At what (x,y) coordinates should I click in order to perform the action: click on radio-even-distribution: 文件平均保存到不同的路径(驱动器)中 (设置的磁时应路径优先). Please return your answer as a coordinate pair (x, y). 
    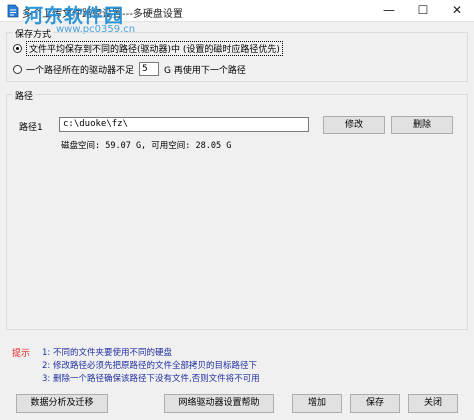
    Looking at the image, I should click on (148, 48).